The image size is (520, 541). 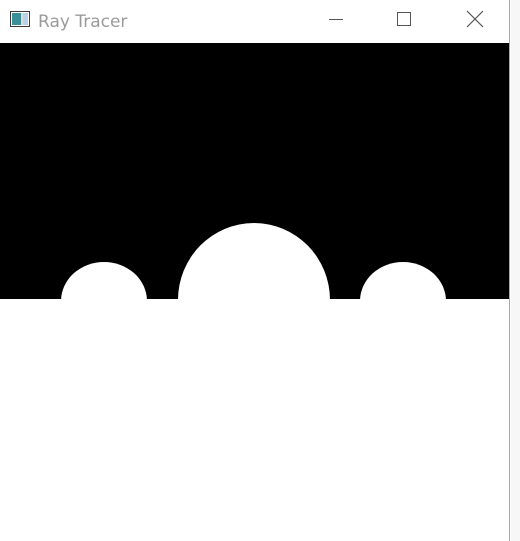 I want to click on maximize-button, so click(x=404, y=21).